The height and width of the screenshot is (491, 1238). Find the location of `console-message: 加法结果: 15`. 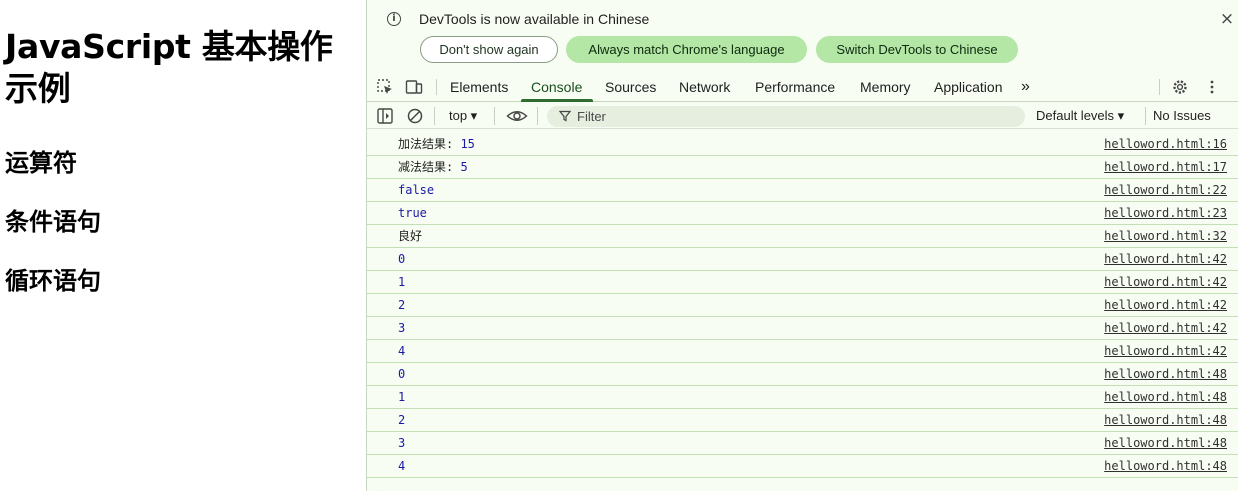

console-message: 加法结果: 15 is located at coordinates (436, 144).